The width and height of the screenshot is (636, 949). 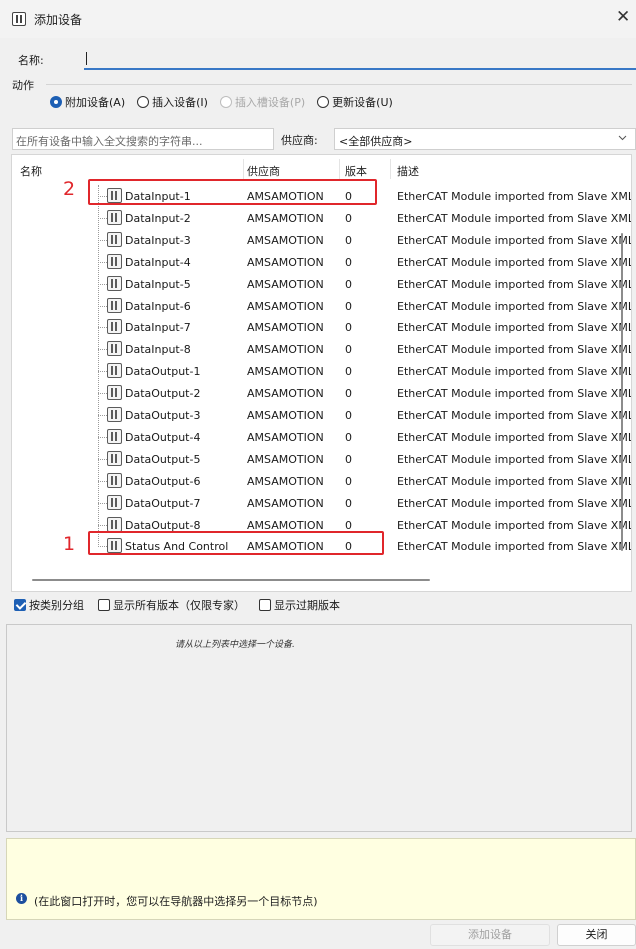 What do you see at coordinates (180, 102) in the screenshot?
I see `radio-label: 插入设备(I)` at bounding box center [180, 102].